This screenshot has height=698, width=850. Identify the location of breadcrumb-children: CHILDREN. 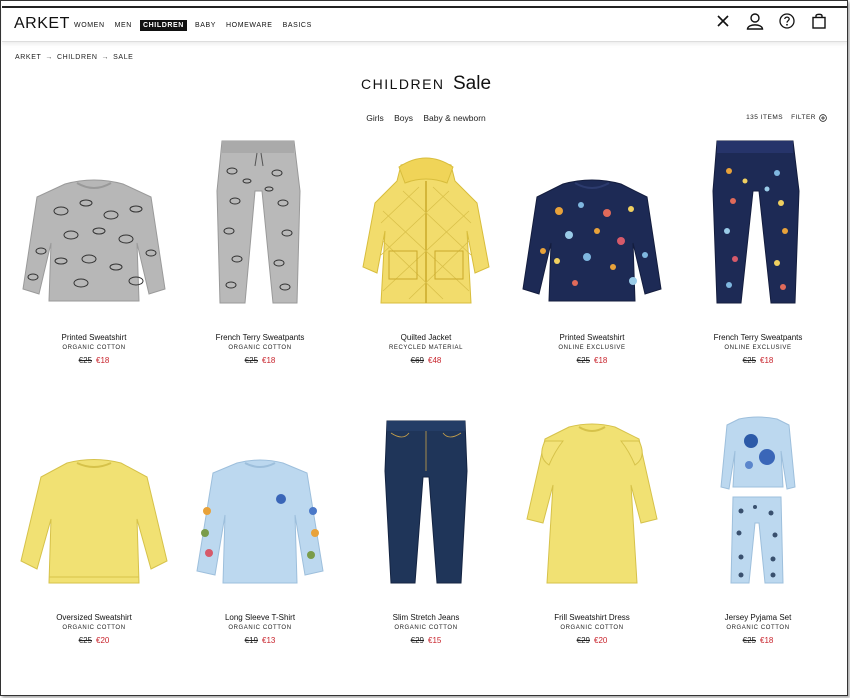
(77, 57).